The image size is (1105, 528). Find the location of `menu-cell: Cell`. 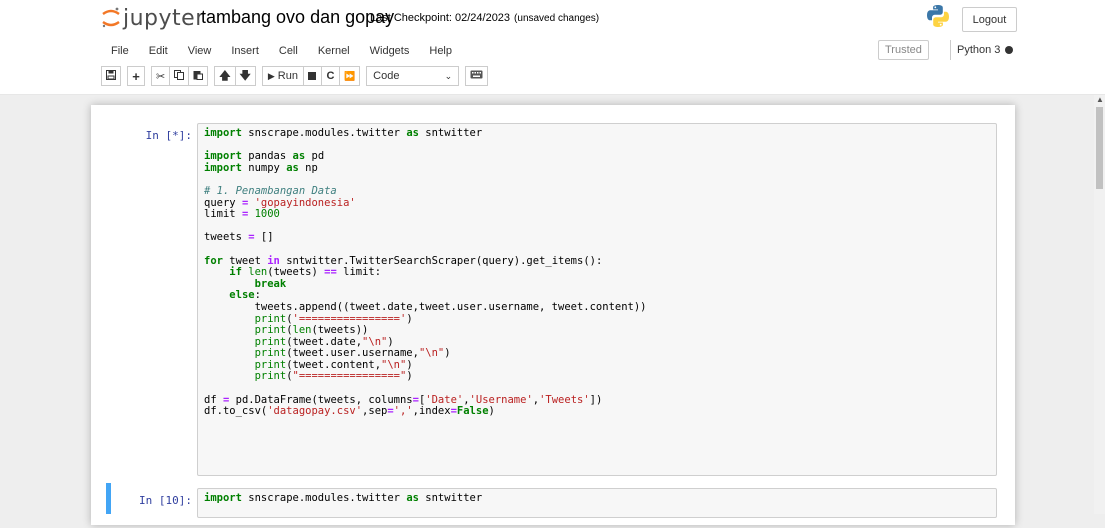

menu-cell: Cell is located at coordinates (288, 51).